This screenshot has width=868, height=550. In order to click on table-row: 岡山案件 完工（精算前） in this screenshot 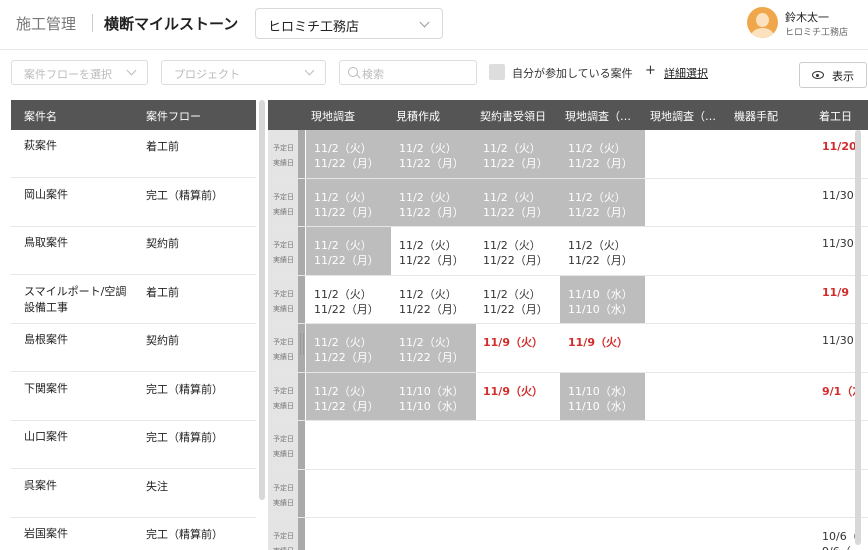, I will do `click(133, 203)`.